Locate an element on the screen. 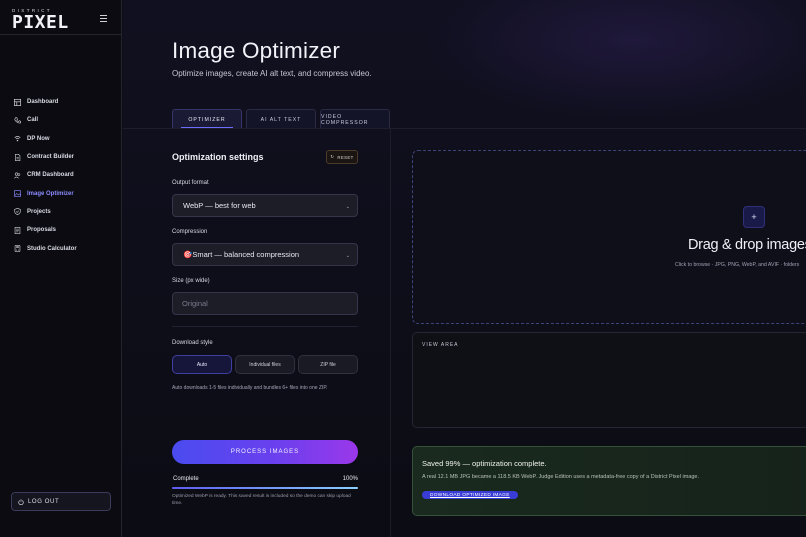  sidebar-item-label: Contract Builder is located at coordinates (51, 157).